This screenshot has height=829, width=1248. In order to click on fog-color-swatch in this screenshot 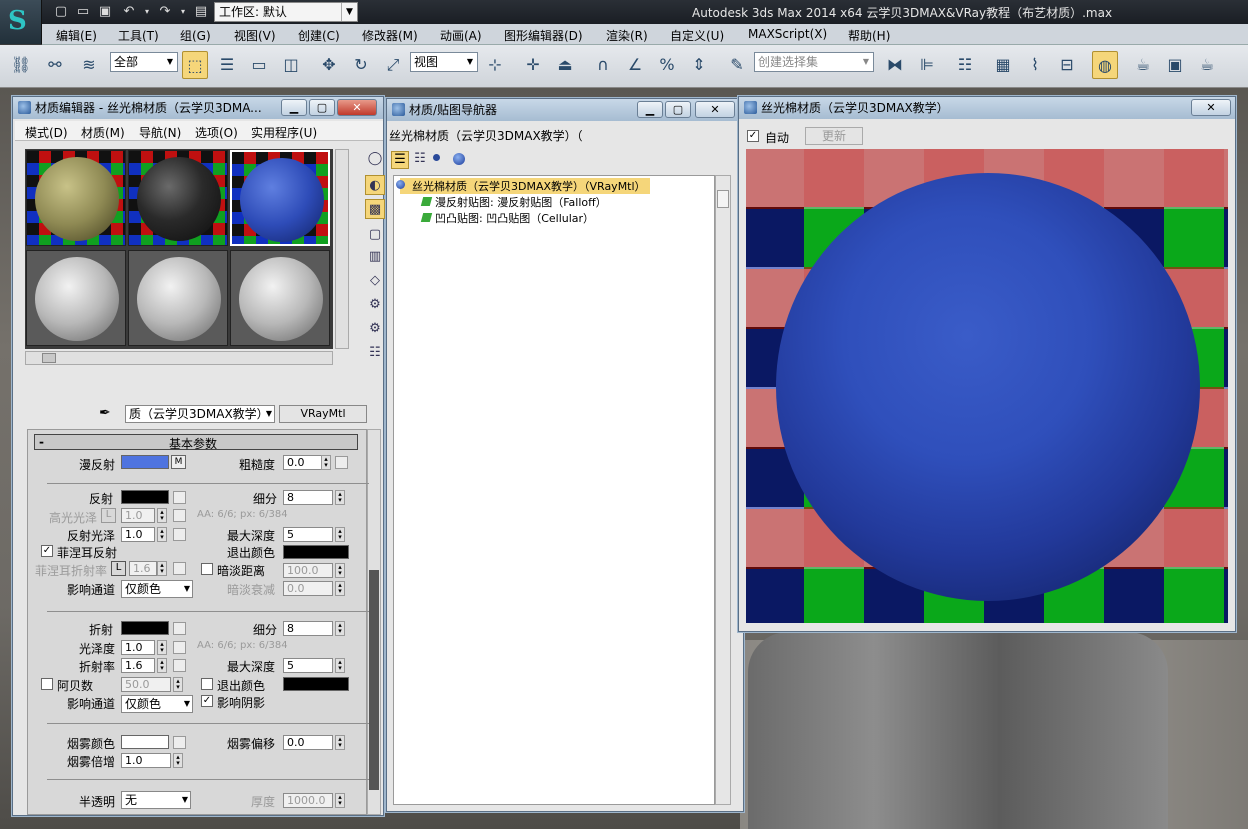, I will do `click(145, 742)`.